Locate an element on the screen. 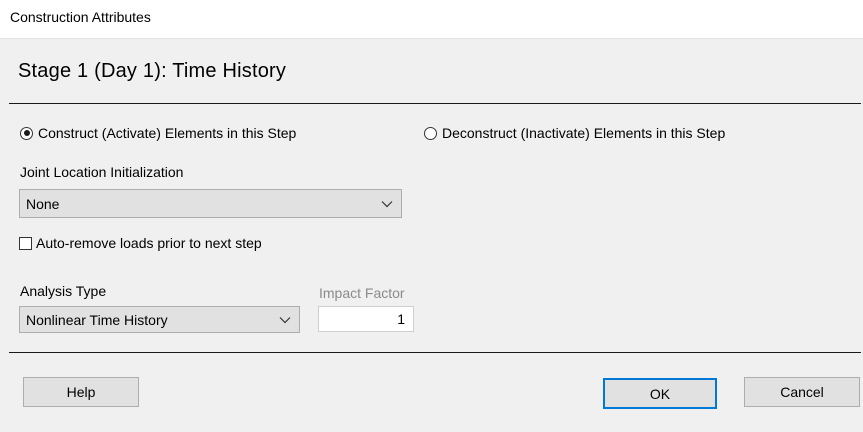 The height and width of the screenshot is (432, 863). checkbox-unchecked-icon is located at coordinates (25, 243).